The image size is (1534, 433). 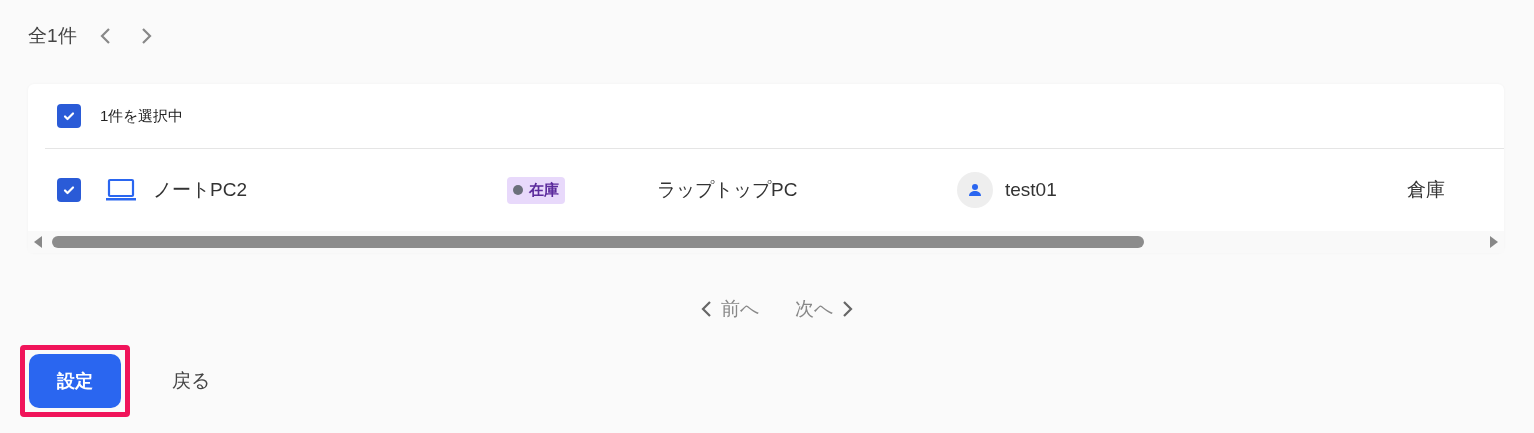 What do you see at coordinates (848, 309) in the screenshot?
I see `chevron-right-icon` at bounding box center [848, 309].